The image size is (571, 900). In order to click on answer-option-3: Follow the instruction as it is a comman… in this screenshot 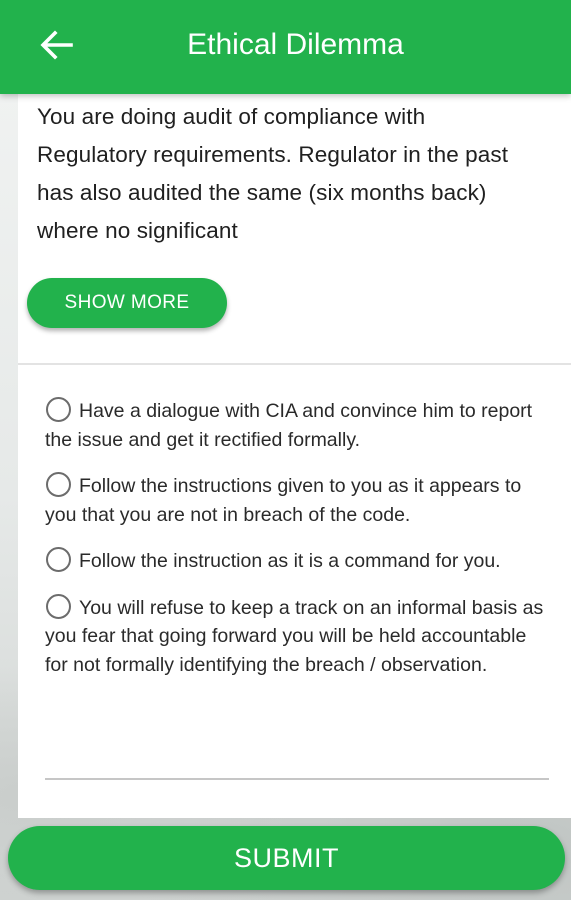, I will do `click(297, 561)`.